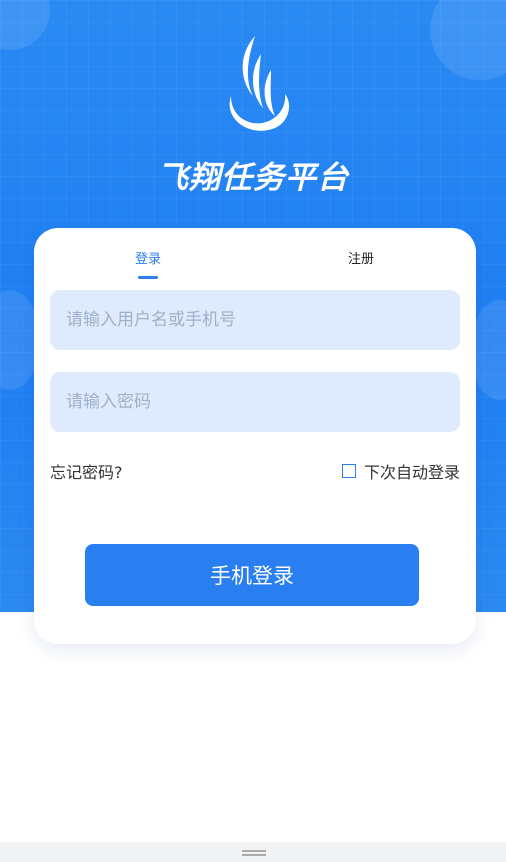 The image size is (506, 862). I want to click on forgot-password-link: 忘记密码?, so click(86, 471).